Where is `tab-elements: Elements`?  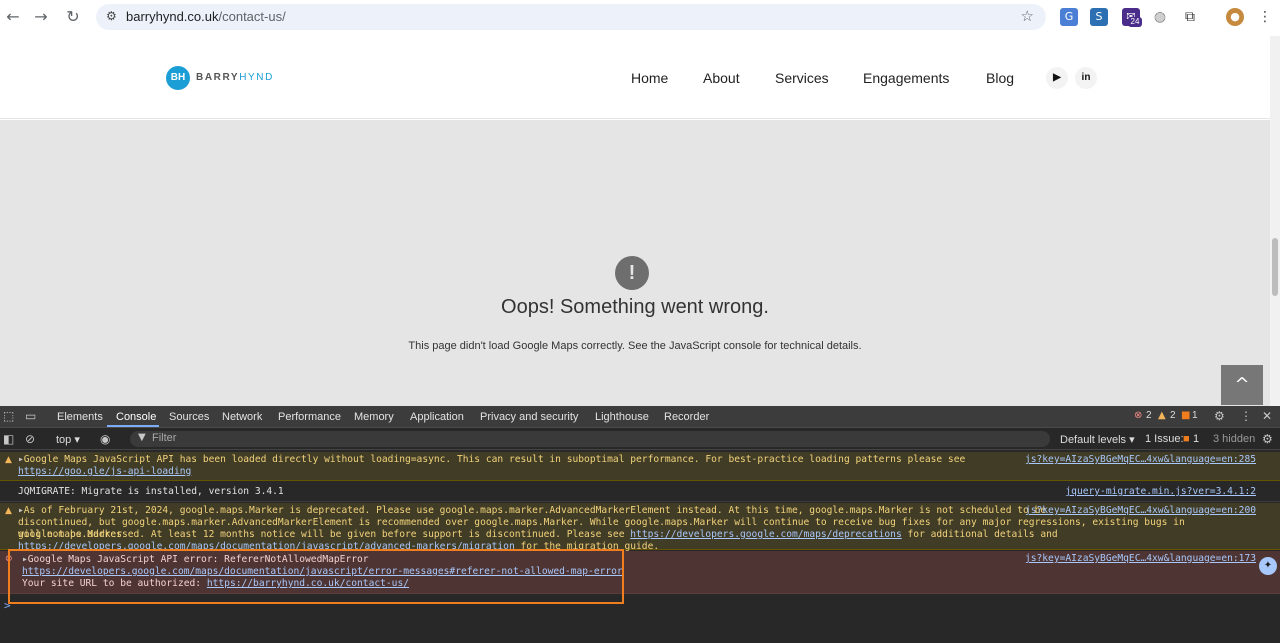 tab-elements: Elements is located at coordinates (80, 417).